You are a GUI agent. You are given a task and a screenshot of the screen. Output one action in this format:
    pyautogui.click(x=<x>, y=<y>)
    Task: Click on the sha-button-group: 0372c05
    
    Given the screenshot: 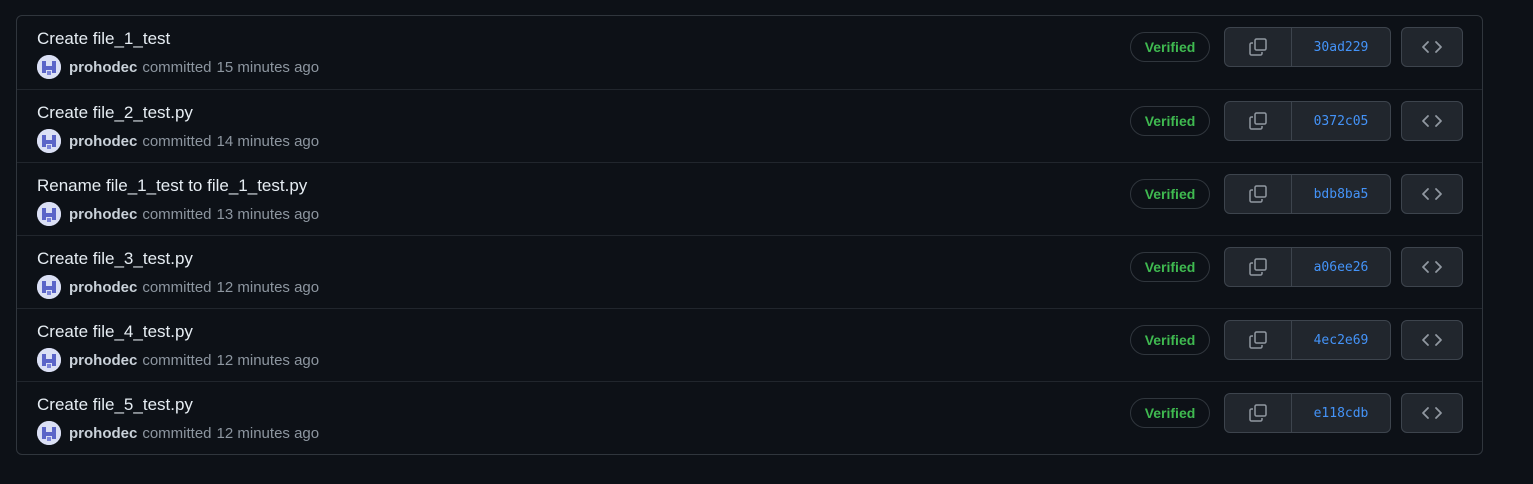 What is the action you would take?
    pyautogui.click(x=1307, y=121)
    